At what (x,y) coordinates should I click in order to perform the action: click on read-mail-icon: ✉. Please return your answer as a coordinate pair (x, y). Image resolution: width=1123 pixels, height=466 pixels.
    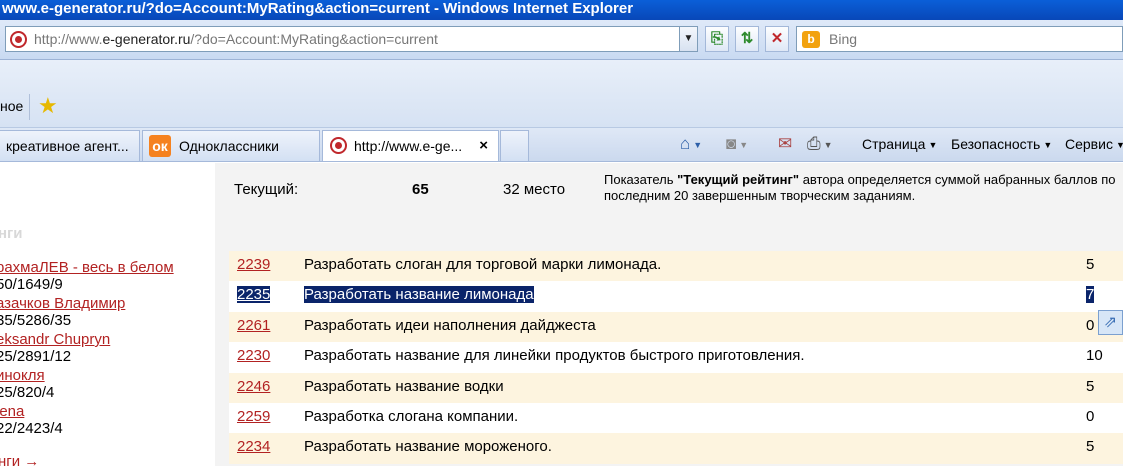
    Looking at the image, I should click on (785, 144).